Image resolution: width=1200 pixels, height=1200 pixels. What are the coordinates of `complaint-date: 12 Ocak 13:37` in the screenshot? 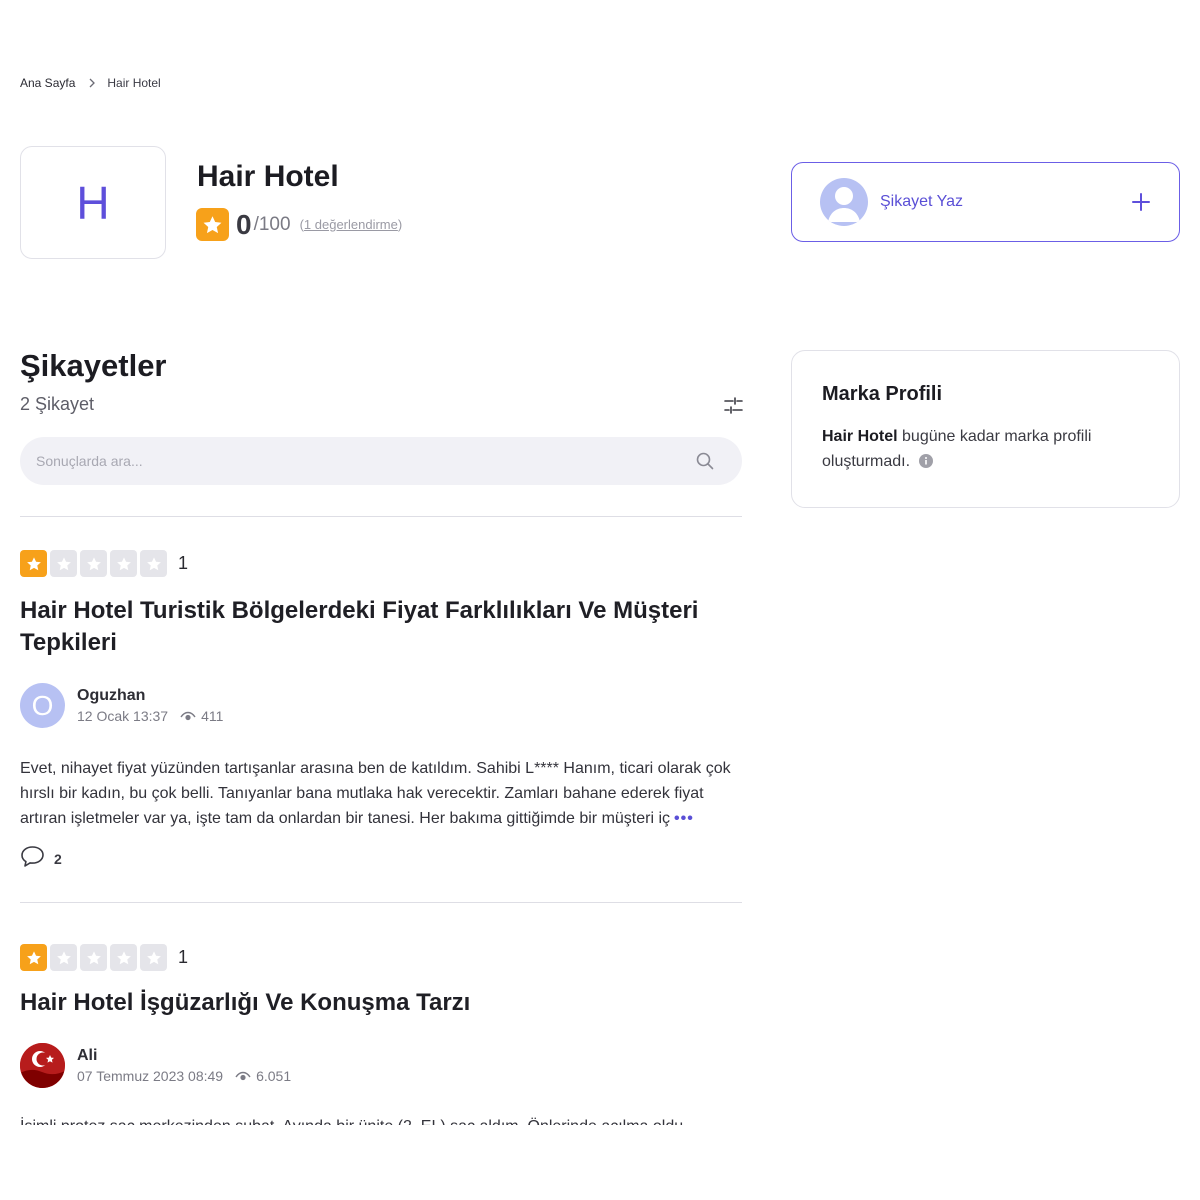 It's located at (123, 716).